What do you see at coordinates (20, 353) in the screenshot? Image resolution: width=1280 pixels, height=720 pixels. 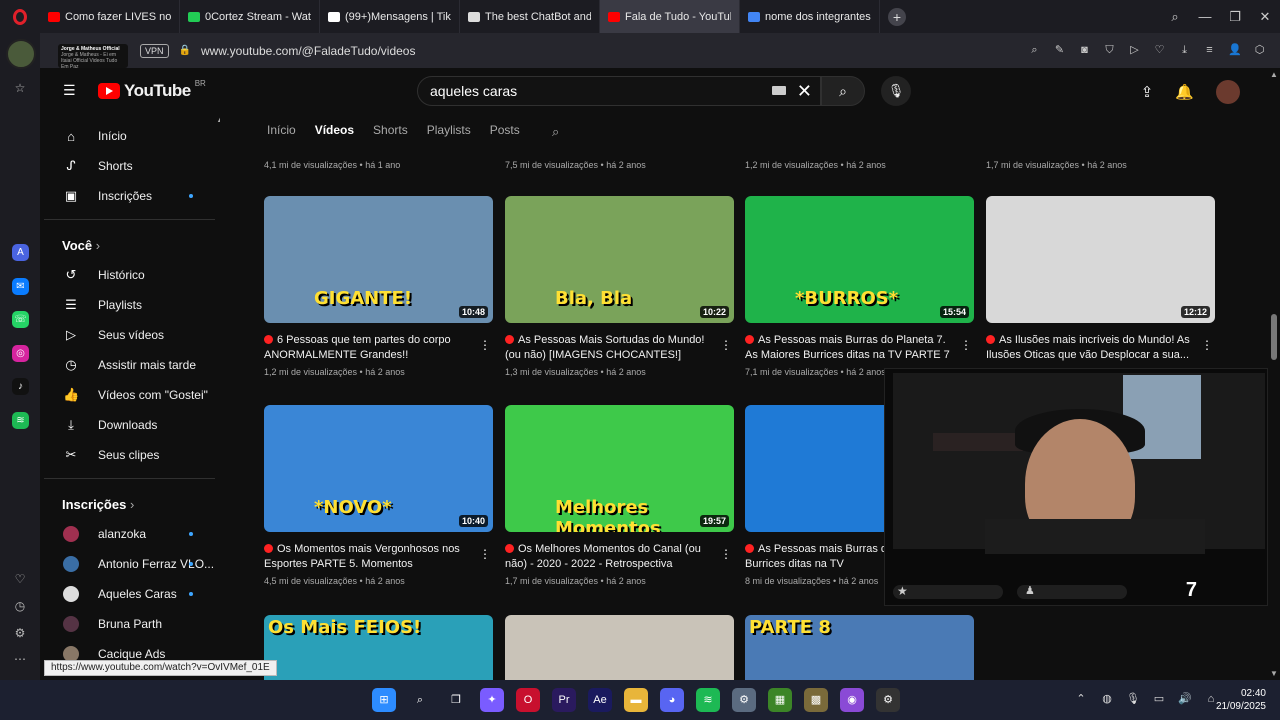 I see `instagram-icon: ◎` at bounding box center [20, 353].